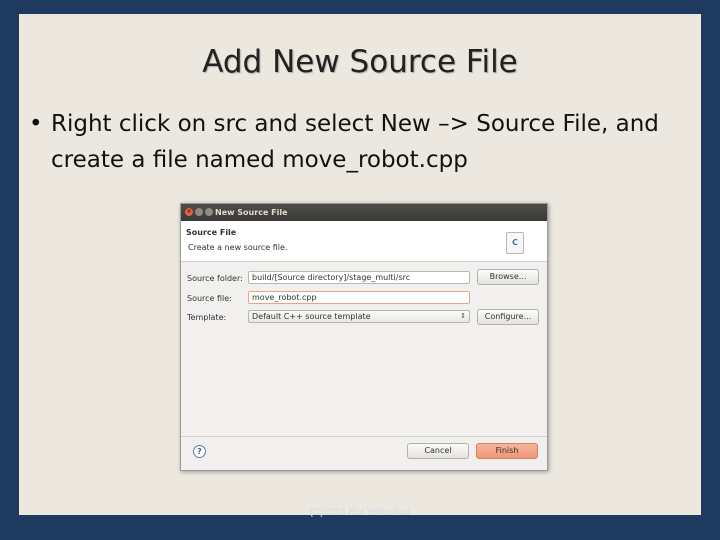  Describe the element at coordinates (360, 62) in the screenshot. I see `slide-title: Add New Source File` at that location.